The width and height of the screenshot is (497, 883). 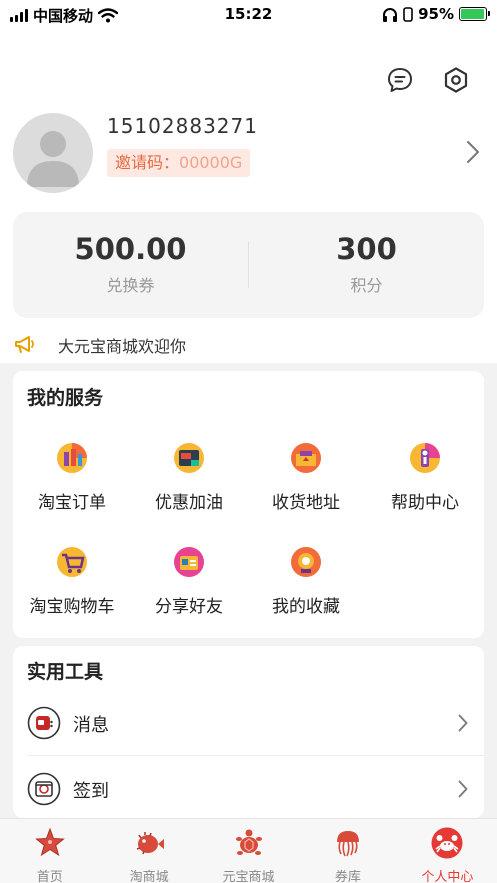 I want to click on tab-label: 淘商城, so click(x=149, y=876).